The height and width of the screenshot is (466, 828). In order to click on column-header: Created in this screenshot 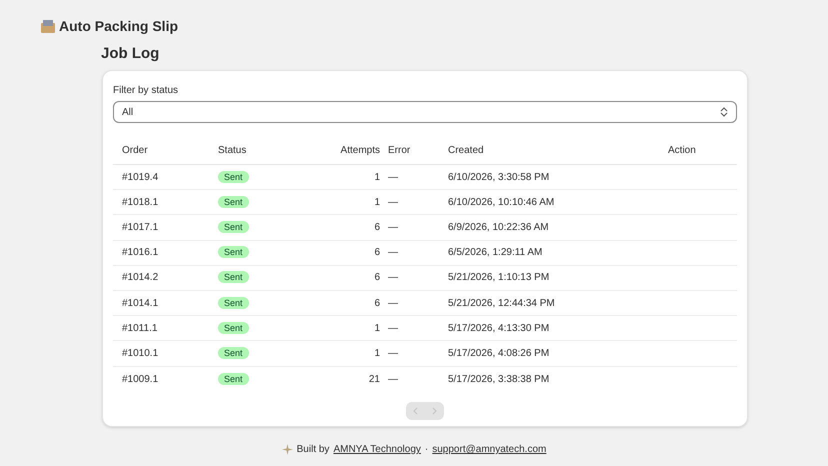, I will do `click(466, 150)`.